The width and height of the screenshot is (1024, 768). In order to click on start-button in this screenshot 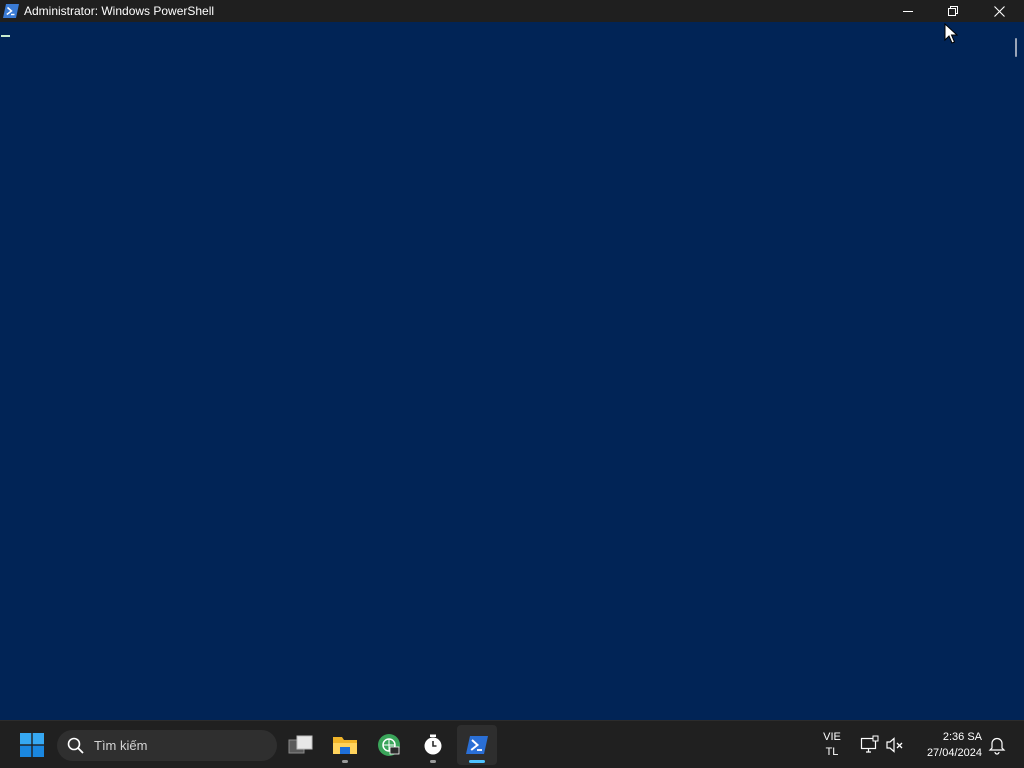, I will do `click(32, 745)`.